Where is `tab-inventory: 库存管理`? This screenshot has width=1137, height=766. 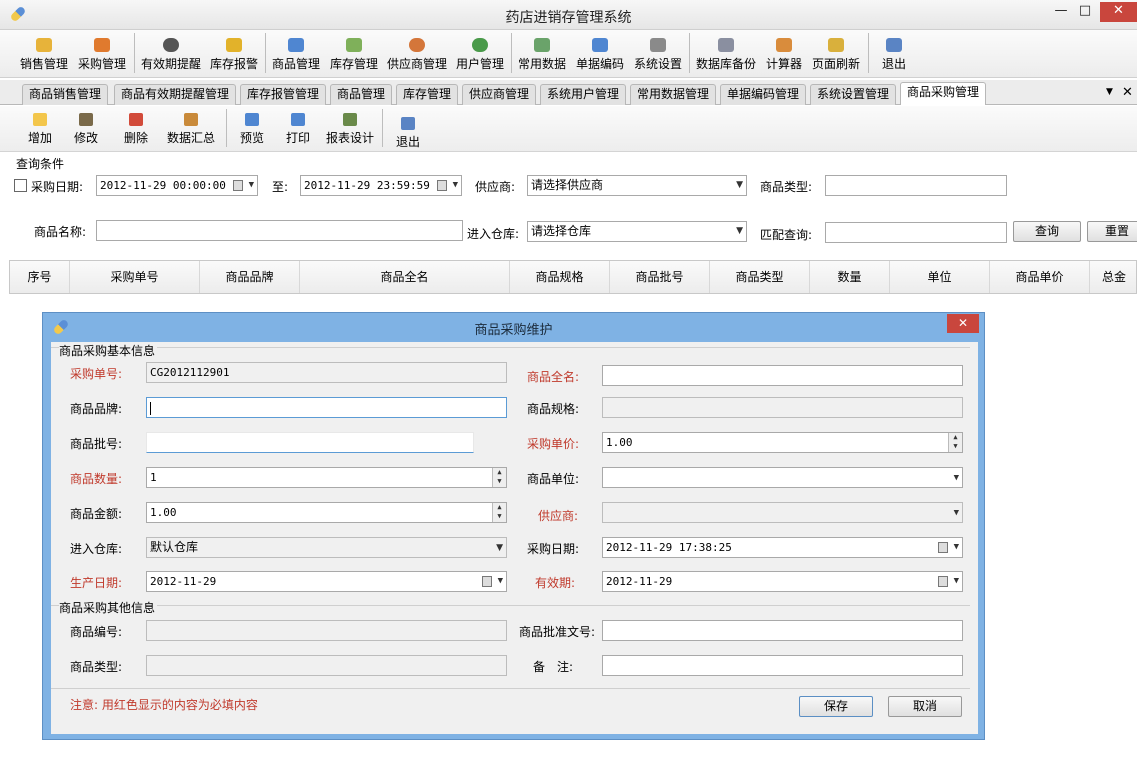 tab-inventory: 库存管理 is located at coordinates (427, 94).